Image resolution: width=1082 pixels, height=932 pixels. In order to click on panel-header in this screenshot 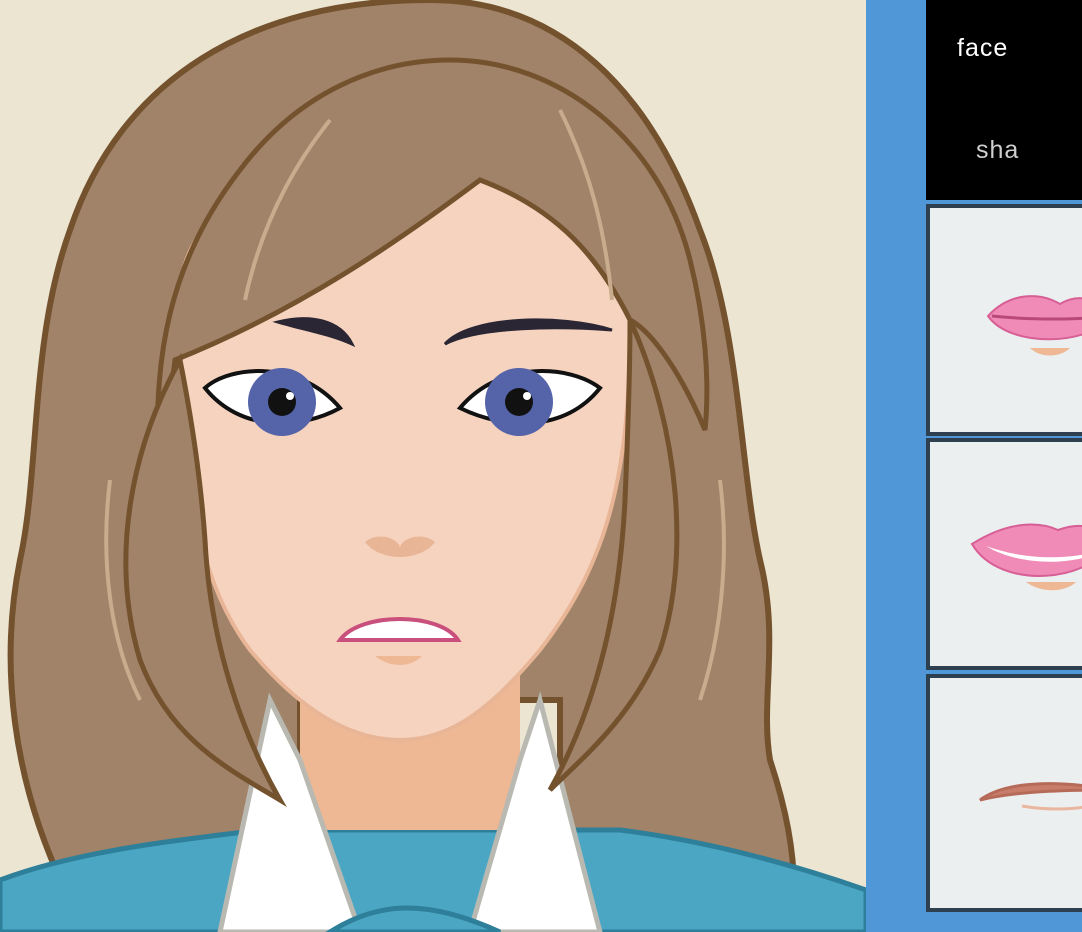, I will do `click(1004, 100)`.